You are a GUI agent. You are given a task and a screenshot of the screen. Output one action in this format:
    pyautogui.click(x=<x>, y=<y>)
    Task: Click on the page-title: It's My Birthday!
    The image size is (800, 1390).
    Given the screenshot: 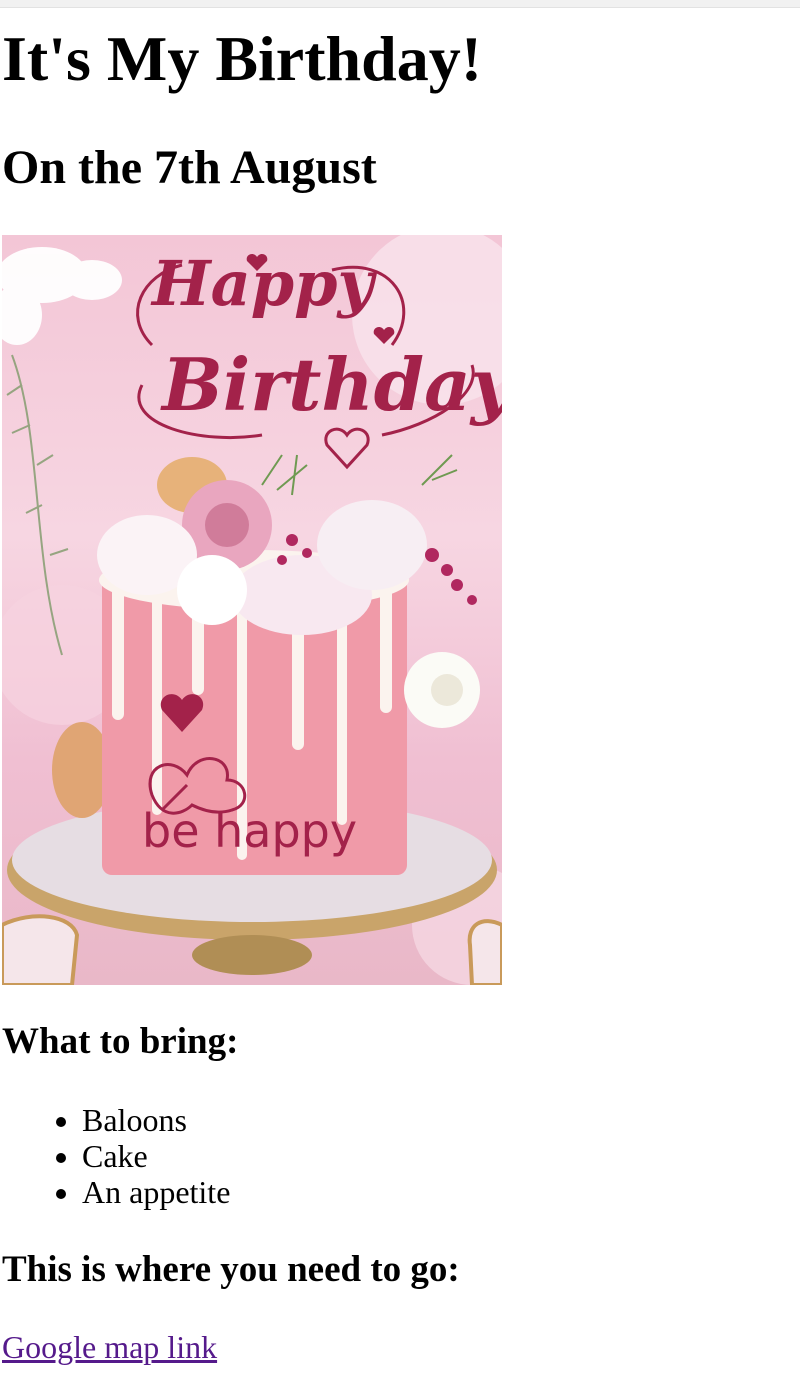 What is the action you would take?
    pyautogui.click(x=242, y=58)
    